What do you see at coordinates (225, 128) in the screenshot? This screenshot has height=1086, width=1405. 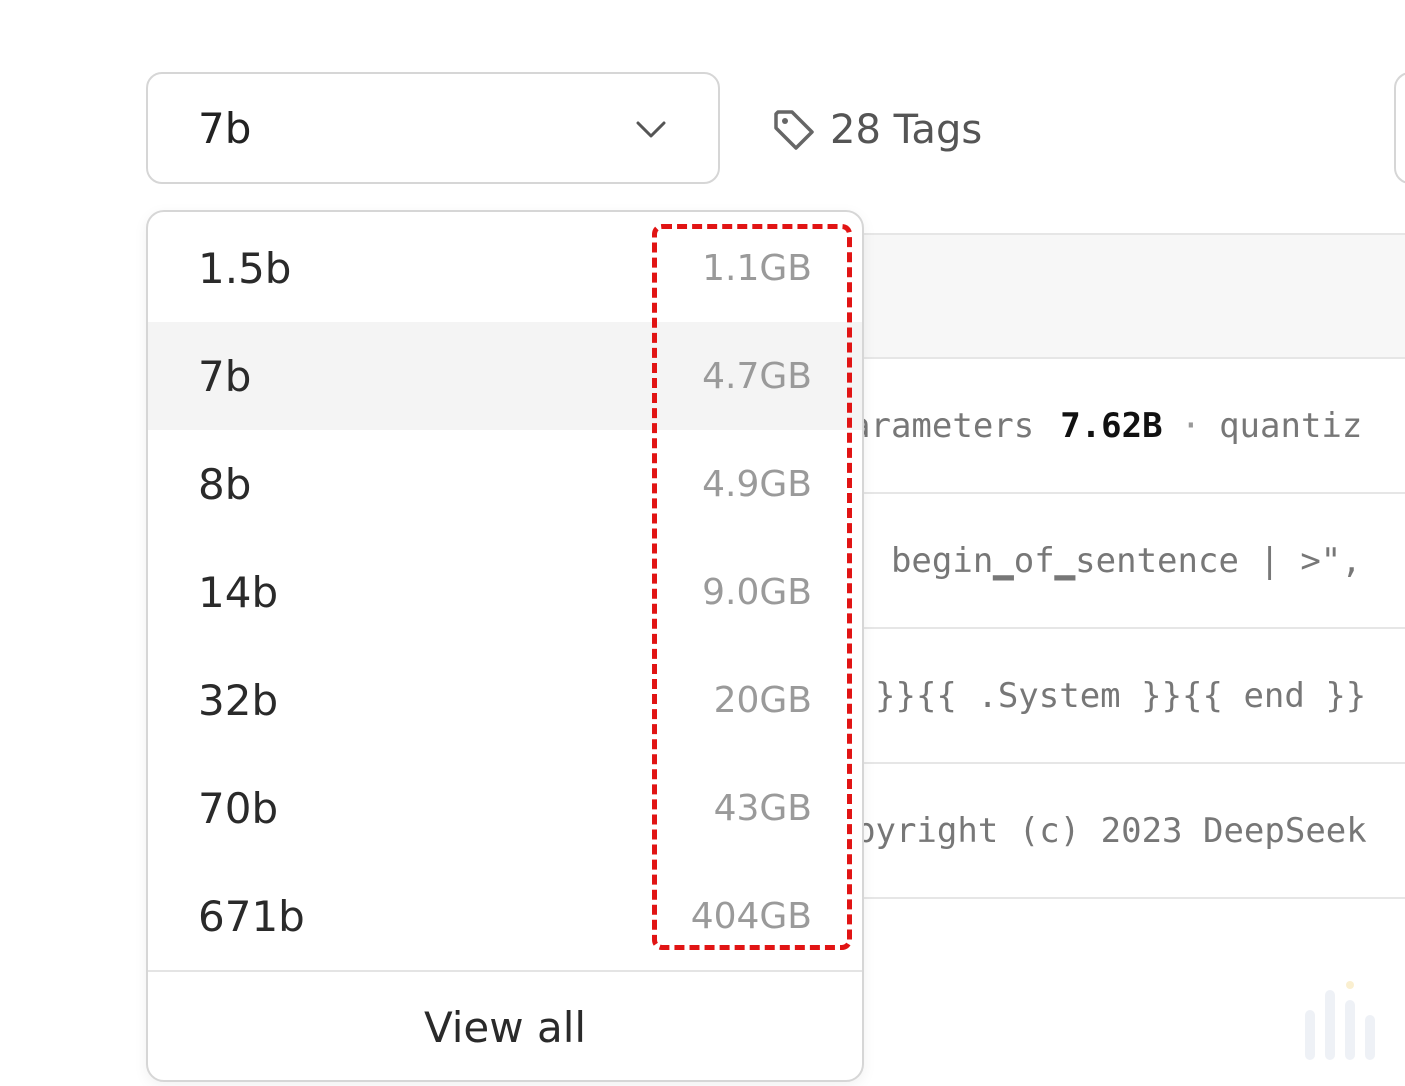 I see `selected-size-label: 7b` at bounding box center [225, 128].